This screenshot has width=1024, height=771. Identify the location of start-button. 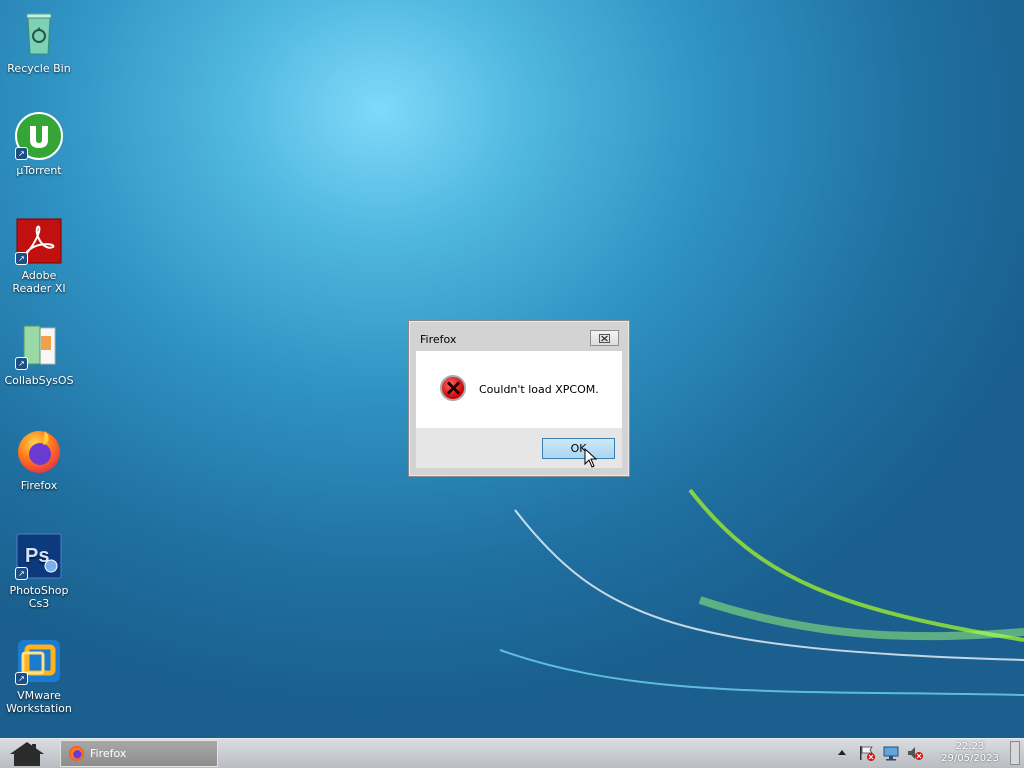
(27, 753).